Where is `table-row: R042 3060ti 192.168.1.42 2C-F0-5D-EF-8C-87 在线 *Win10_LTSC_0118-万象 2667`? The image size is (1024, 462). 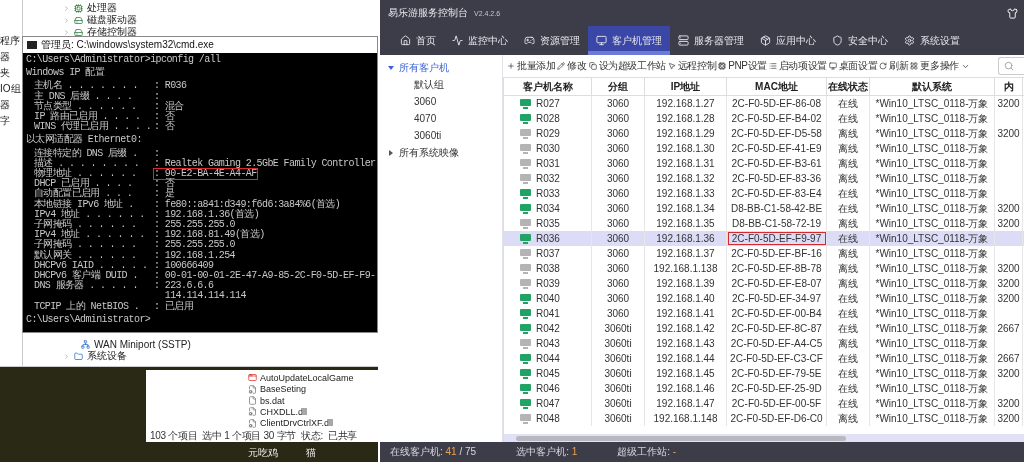 table-row: R042 3060ti 192.168.1.42 2C-F0-5D-EF-8C-87 在线 *Win10_LTSC_0118-万象 2667 is located at coordinates (764, 328).